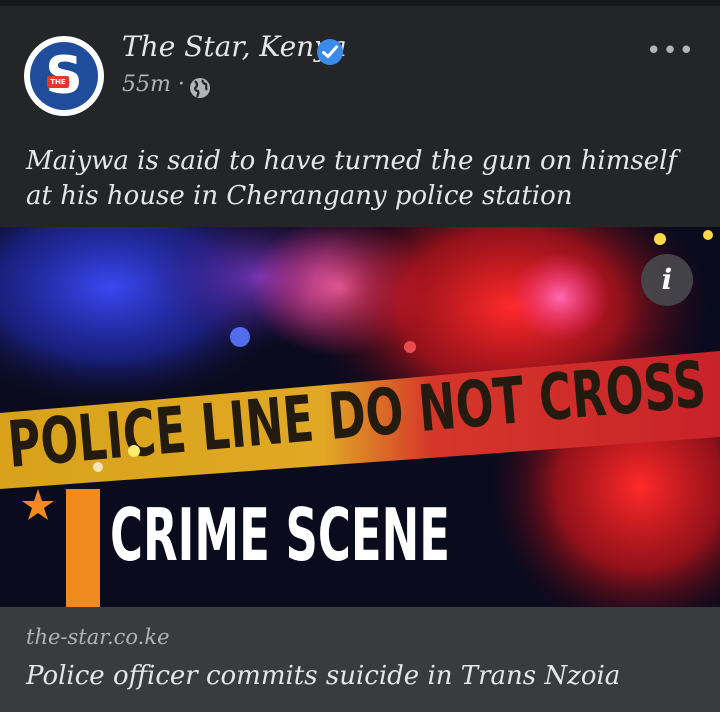 The image size is (720, 712). I want to click on avatar-tag: THE, so click(58, 82).